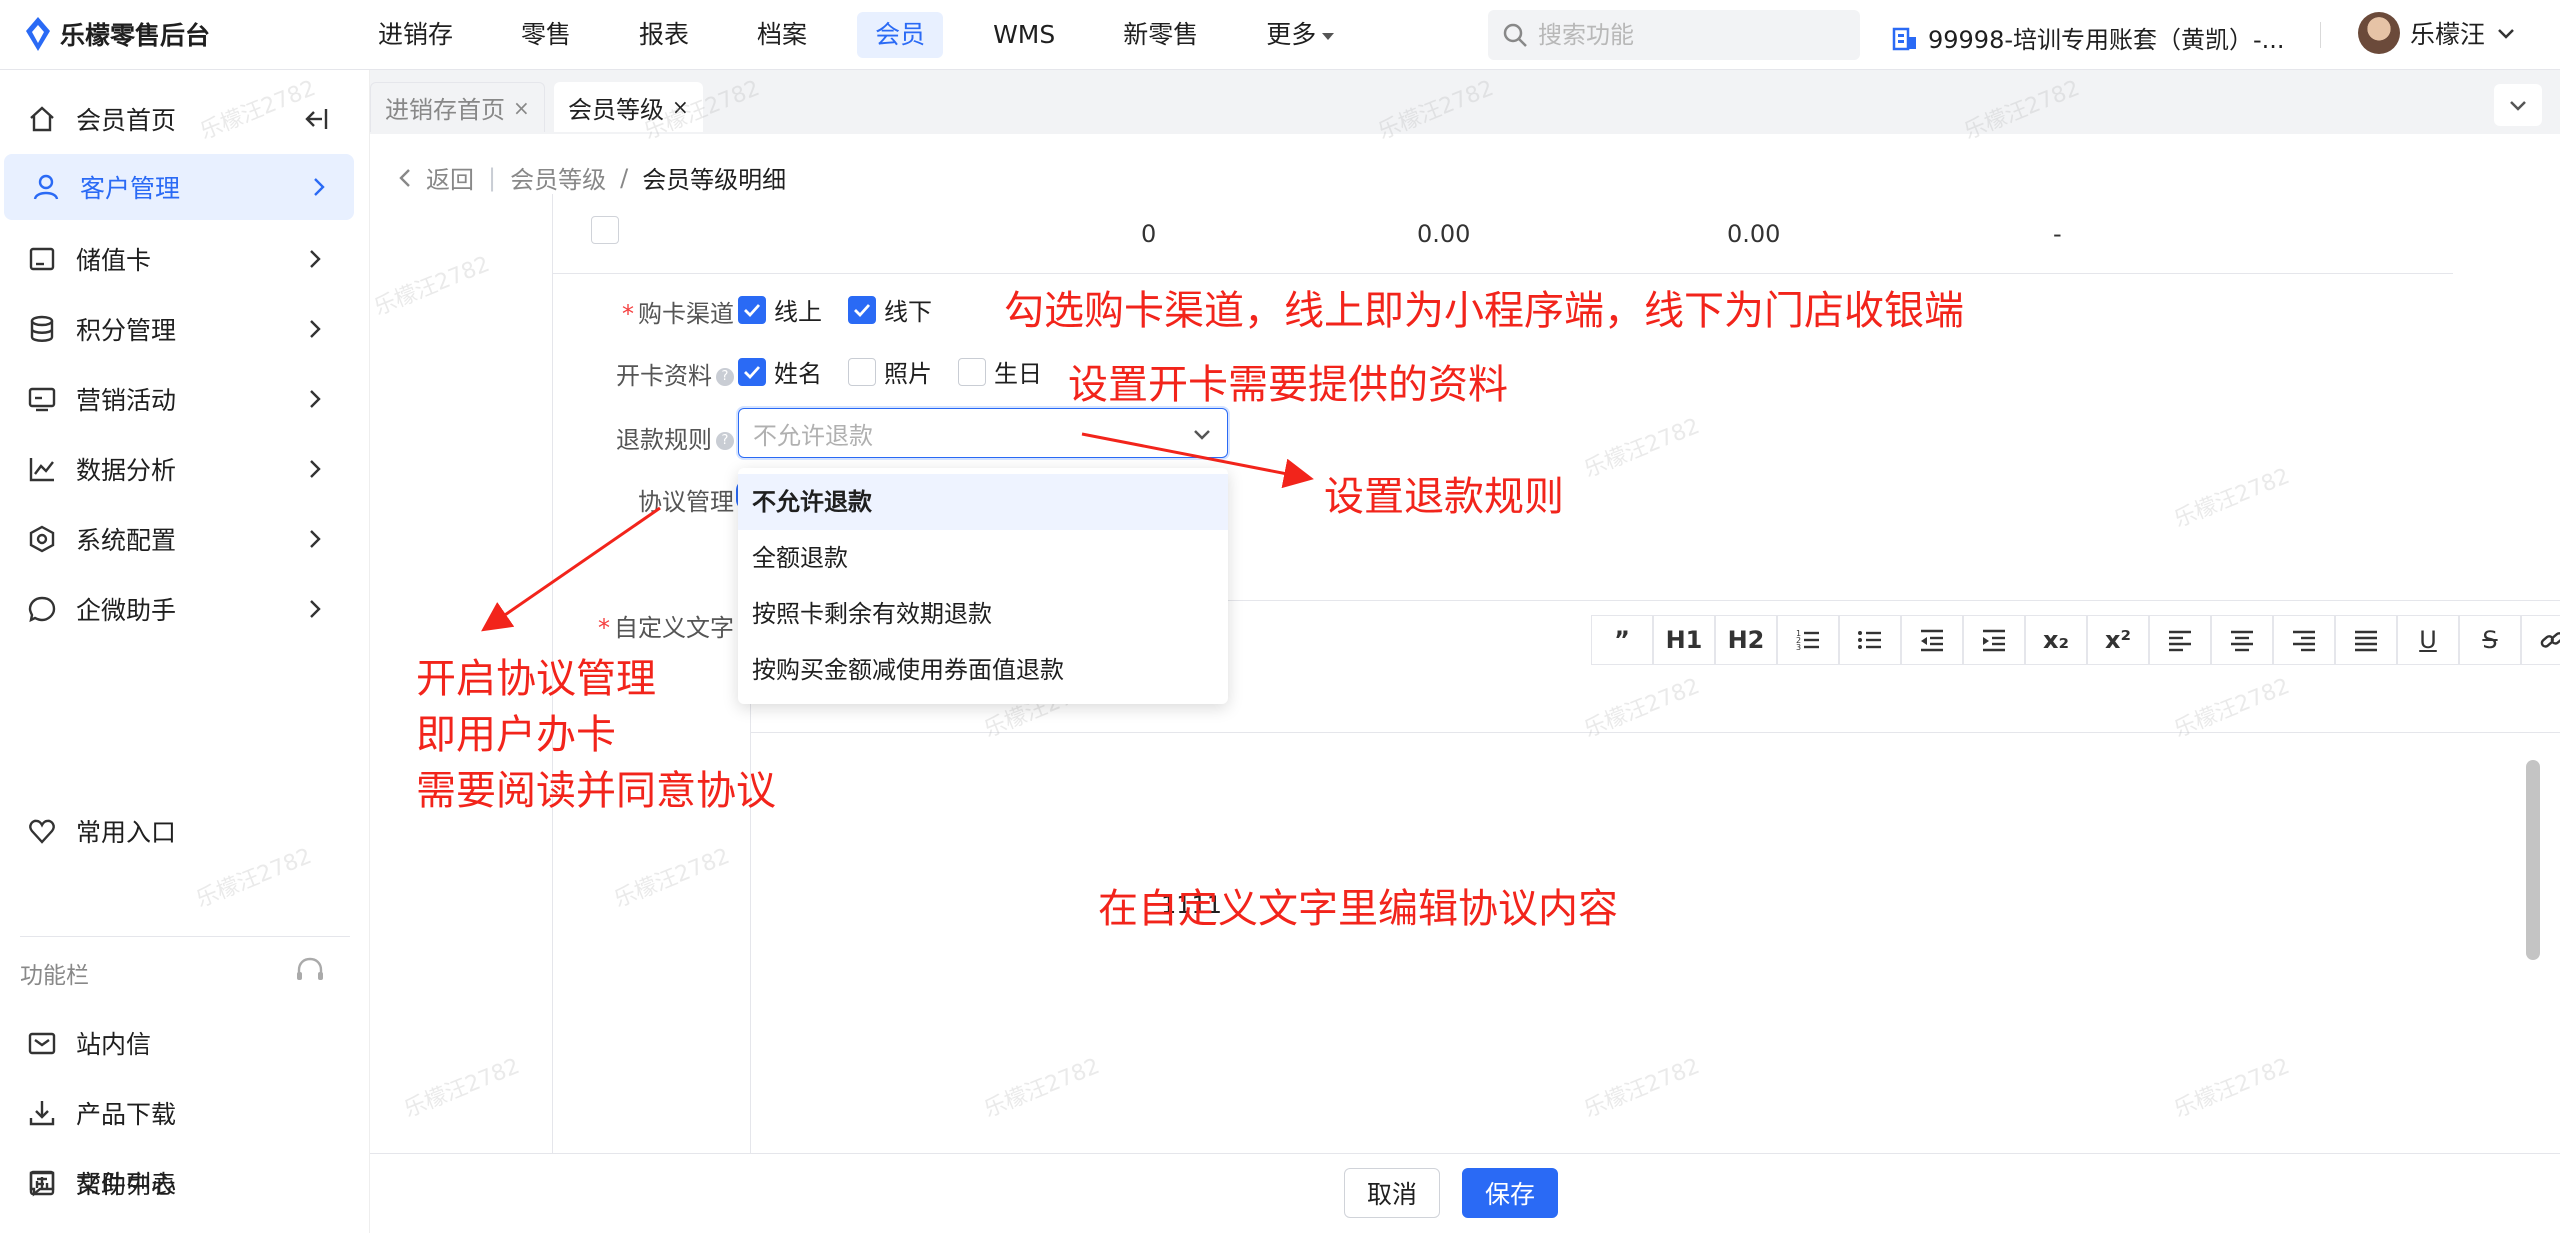 This screenshot has width=2560, height=1233. What do you see at coordinates (114, 1044) in the screenshot?
I see `sidebar-item-label: 站内信` at bounding box center [114, 1044].